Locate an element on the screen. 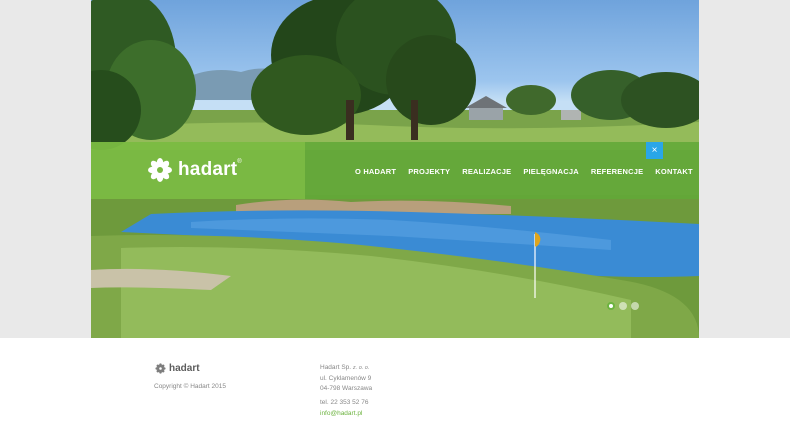 This screenshot has width=790, height=441. street-address: ul. Cyklamenów 9 is located at coordinates (346, 378).